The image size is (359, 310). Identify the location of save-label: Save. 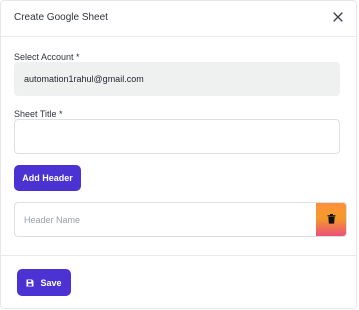
(51, 282).